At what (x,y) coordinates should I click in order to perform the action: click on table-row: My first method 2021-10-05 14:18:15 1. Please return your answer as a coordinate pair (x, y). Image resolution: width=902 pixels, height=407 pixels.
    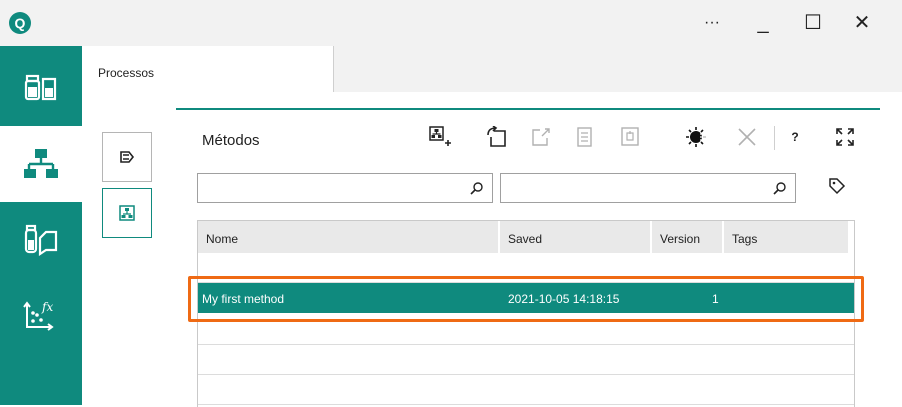
    Looking at the image, I should click on (526, 298).